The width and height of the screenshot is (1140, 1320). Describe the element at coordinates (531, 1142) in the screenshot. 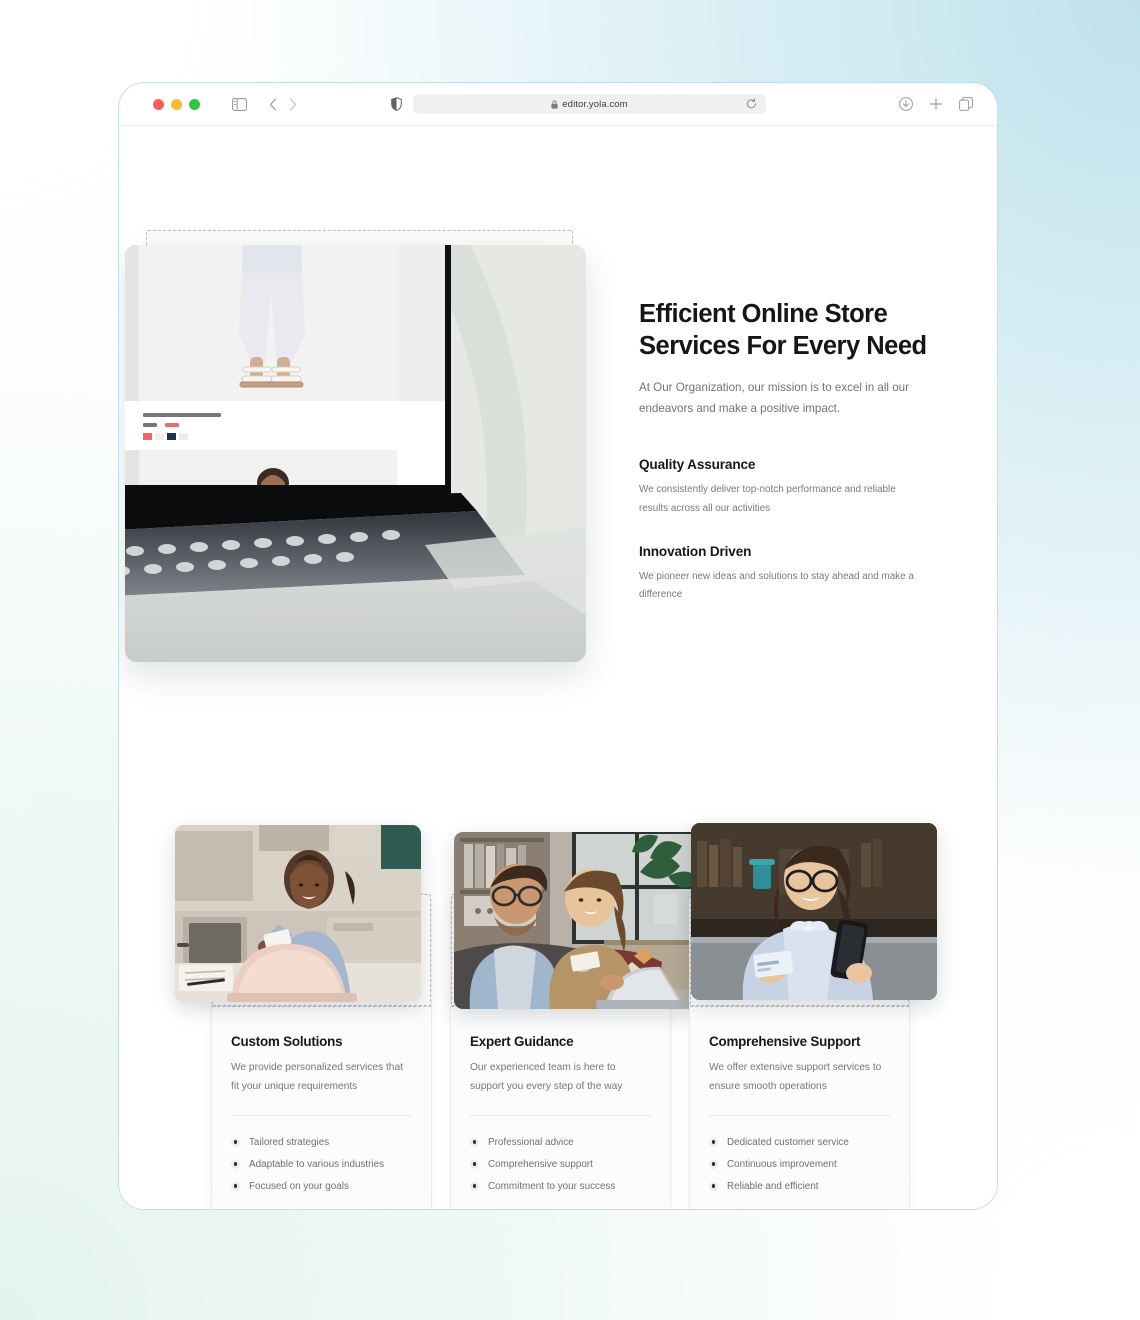

I see `list-item-label: Professional advice` at that location.